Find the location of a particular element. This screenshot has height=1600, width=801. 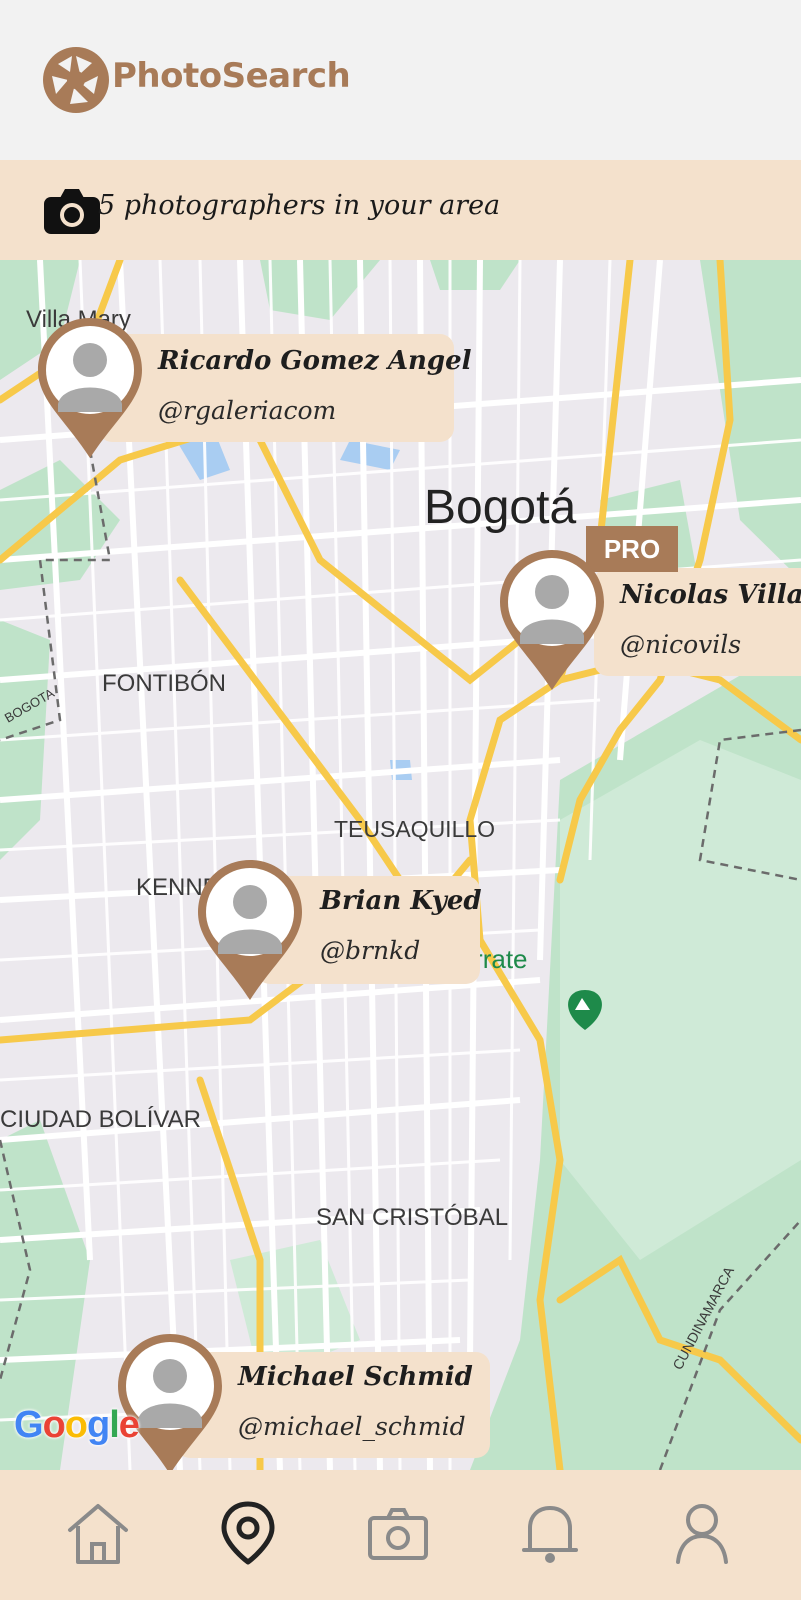

home-icon is located at coordinates (98, 1533).